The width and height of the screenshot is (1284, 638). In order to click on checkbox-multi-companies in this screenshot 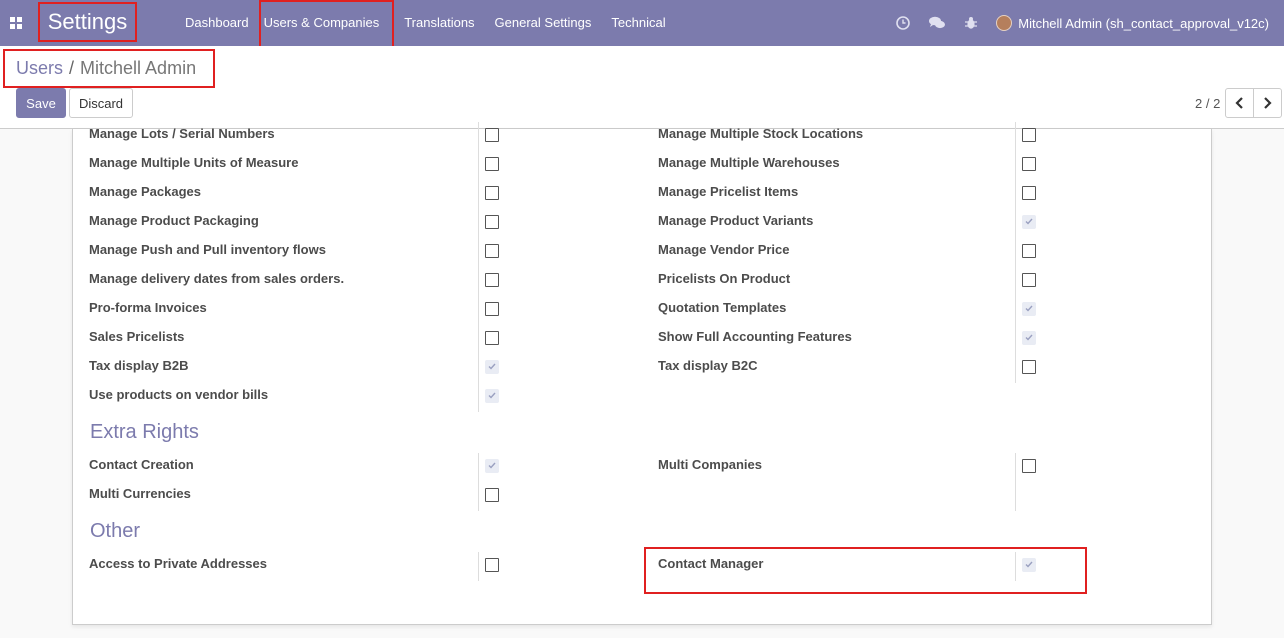, I will do `click(1029, 466)`.